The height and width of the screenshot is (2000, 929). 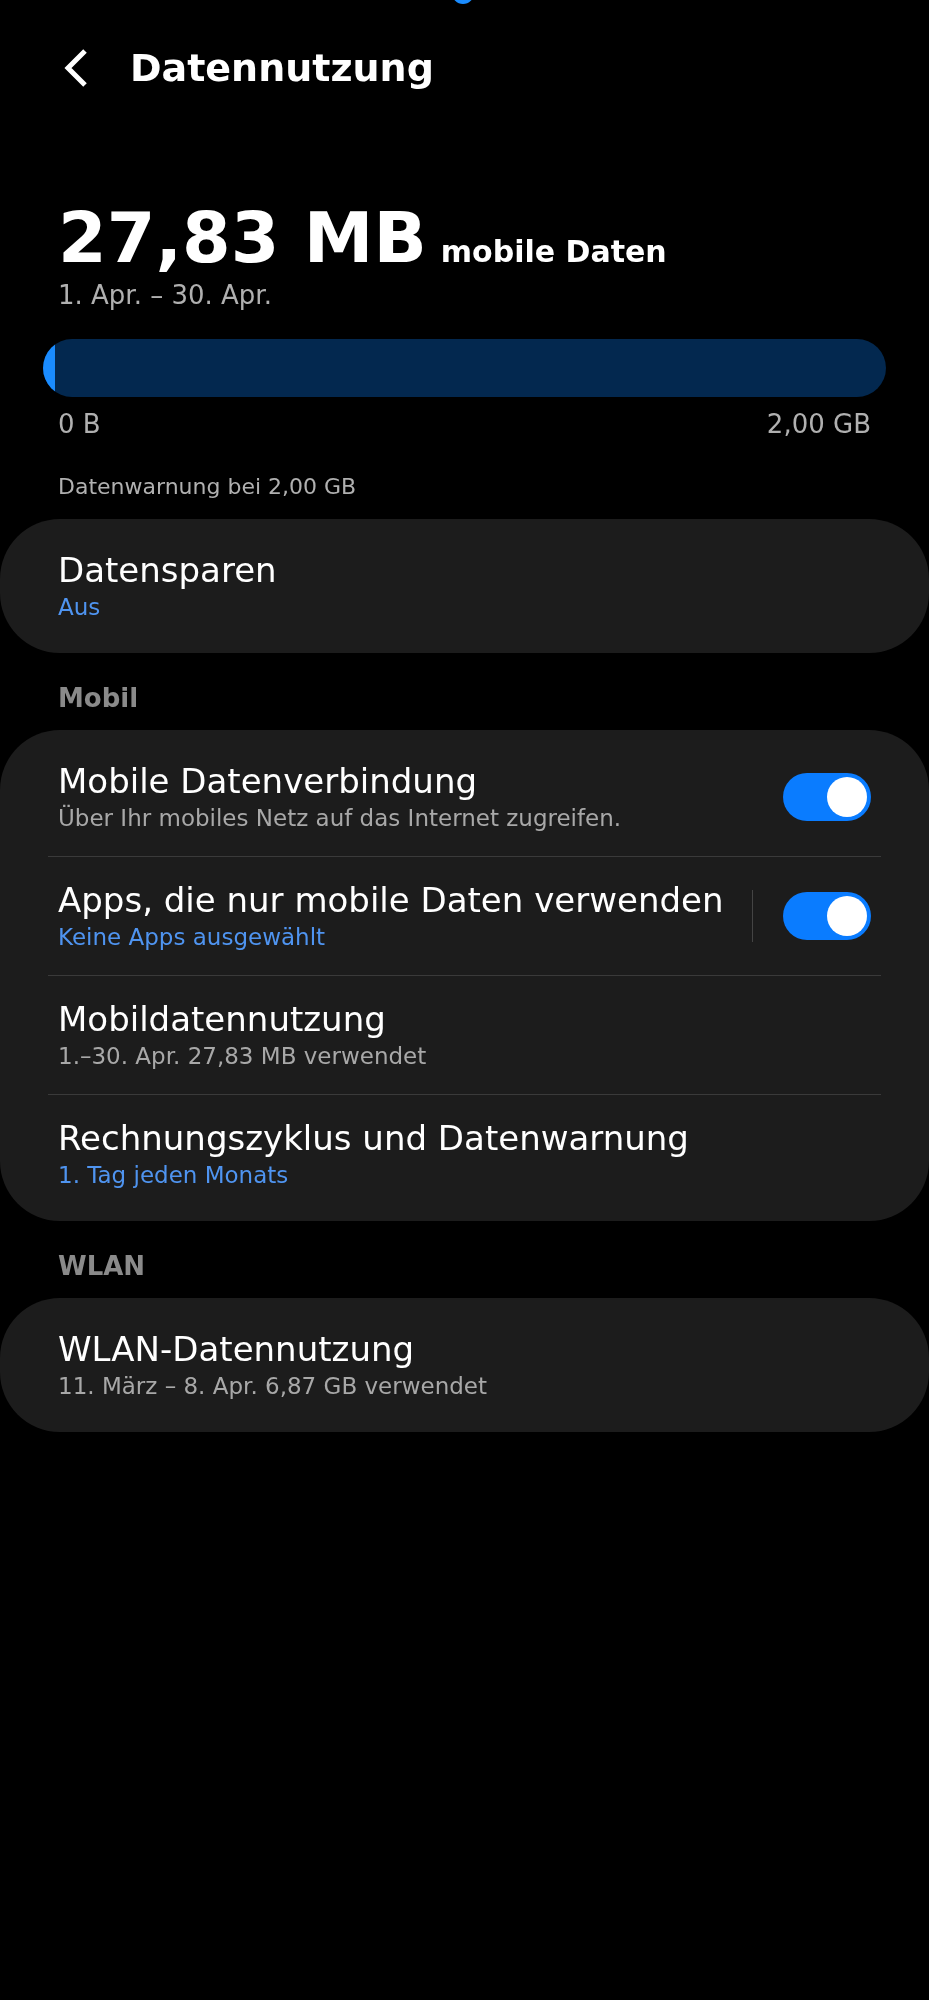 What do you see at coordinates (102, 1266) in the screenshot?
I see `section-heading: WLAN` at bounding box center [102, 1266].